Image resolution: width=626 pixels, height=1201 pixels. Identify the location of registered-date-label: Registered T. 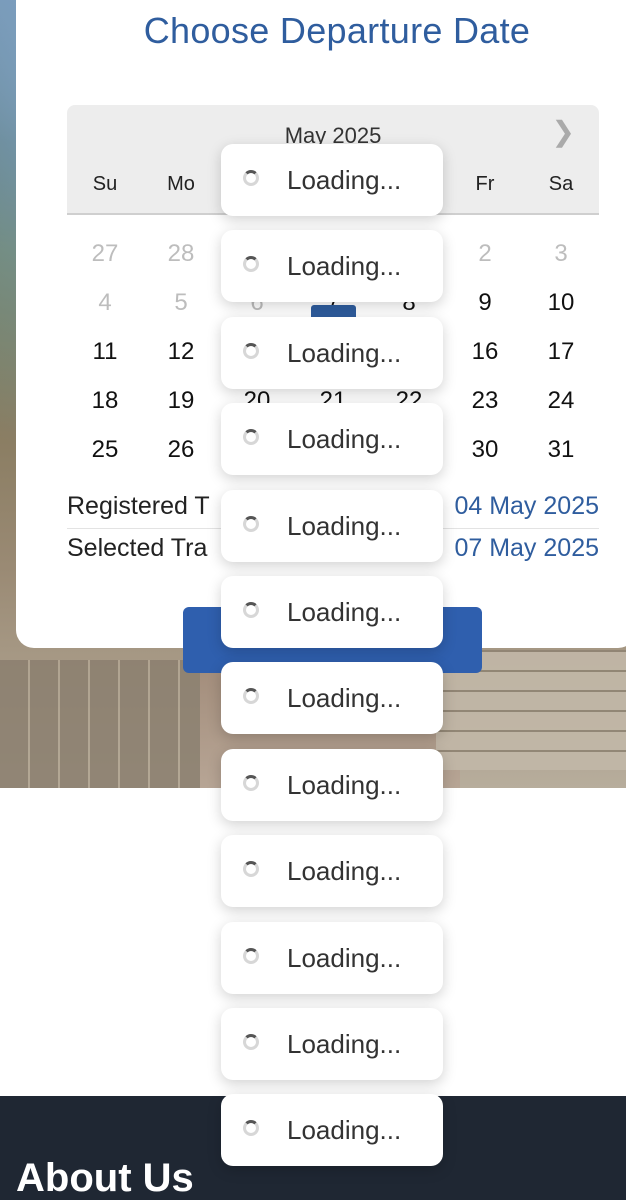
(138, 506).